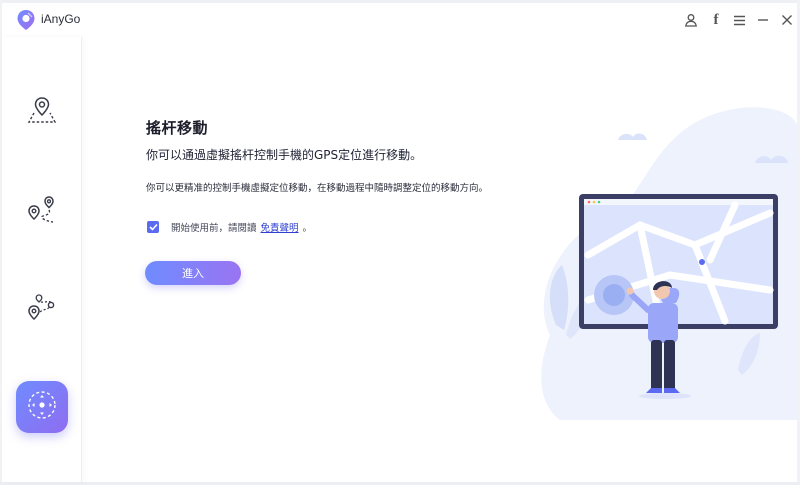 The width and height of the screenshot is (800, 485). I want to click on pin-map-icon, so click(42, 113).